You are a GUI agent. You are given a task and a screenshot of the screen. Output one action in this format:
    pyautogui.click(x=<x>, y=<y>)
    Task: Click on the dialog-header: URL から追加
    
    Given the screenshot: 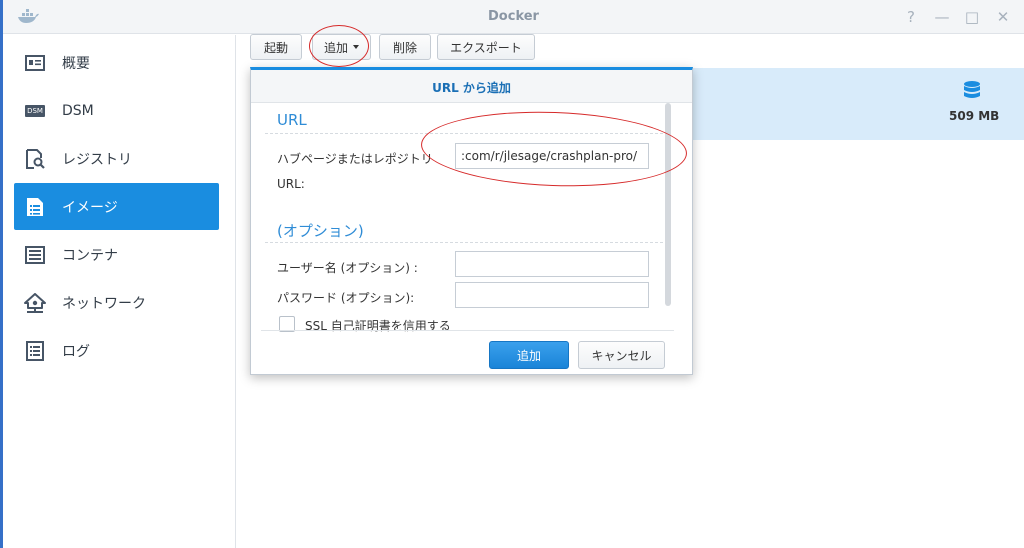 What is the action you would take?
    pyautogui.click(x=471, y=86)
    